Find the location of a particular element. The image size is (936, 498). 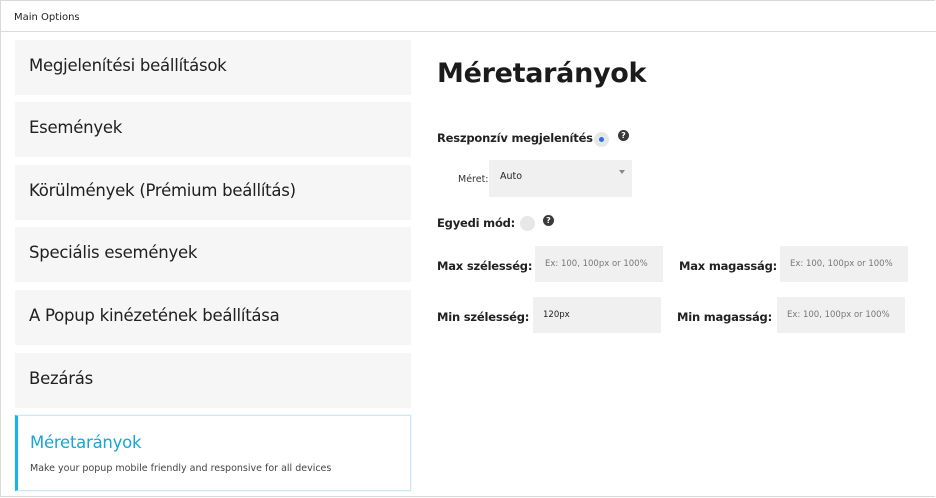

nav-item-closing: Bezárás is located at coordinates (213, 380).